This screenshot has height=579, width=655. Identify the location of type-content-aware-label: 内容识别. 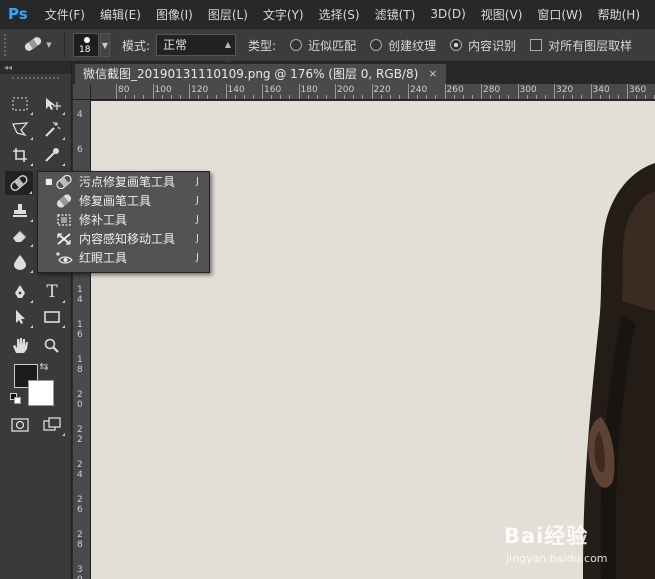
(492, 45).